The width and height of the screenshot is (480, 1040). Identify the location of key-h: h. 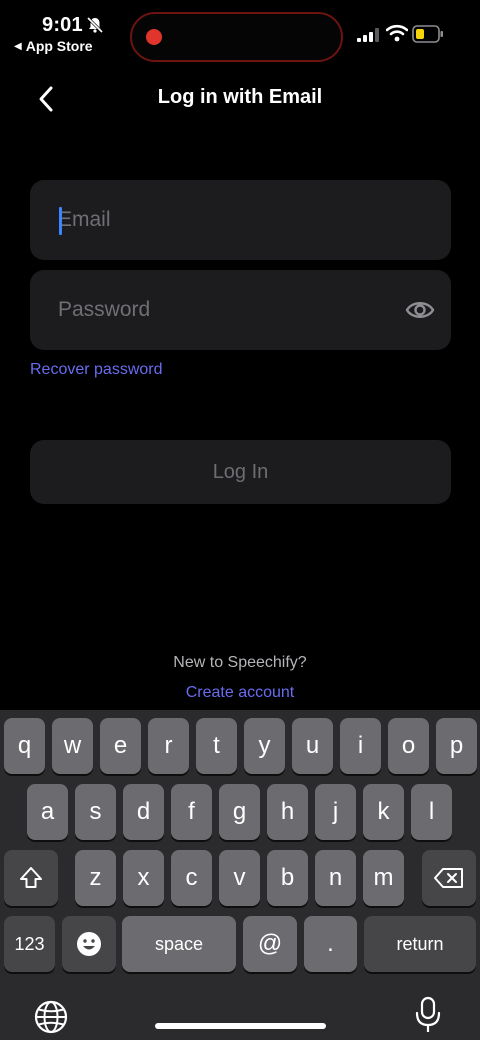
(287, 812).